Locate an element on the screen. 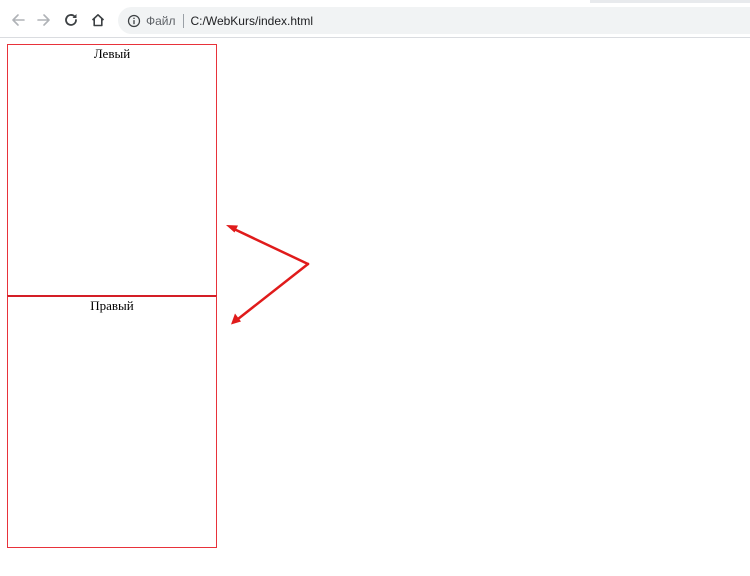 Image resolution: width=750 pixels, height=576 pixels. back-button is located at coordinates (18, 20).